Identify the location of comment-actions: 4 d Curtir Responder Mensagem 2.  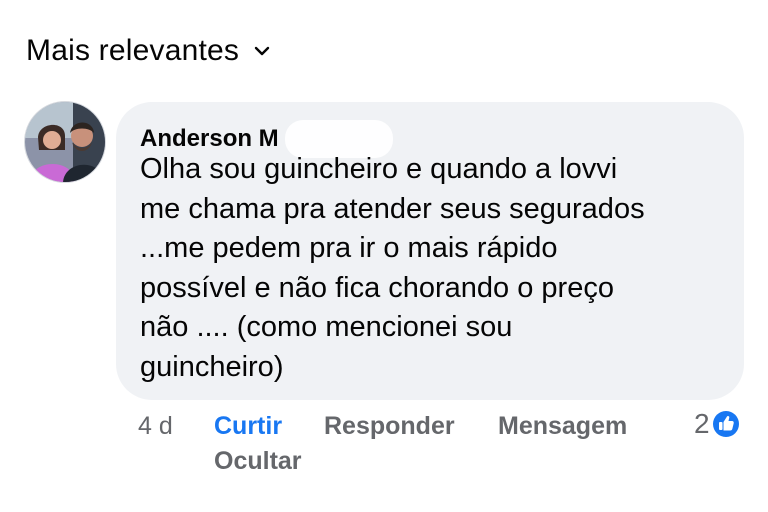
(443, 429).